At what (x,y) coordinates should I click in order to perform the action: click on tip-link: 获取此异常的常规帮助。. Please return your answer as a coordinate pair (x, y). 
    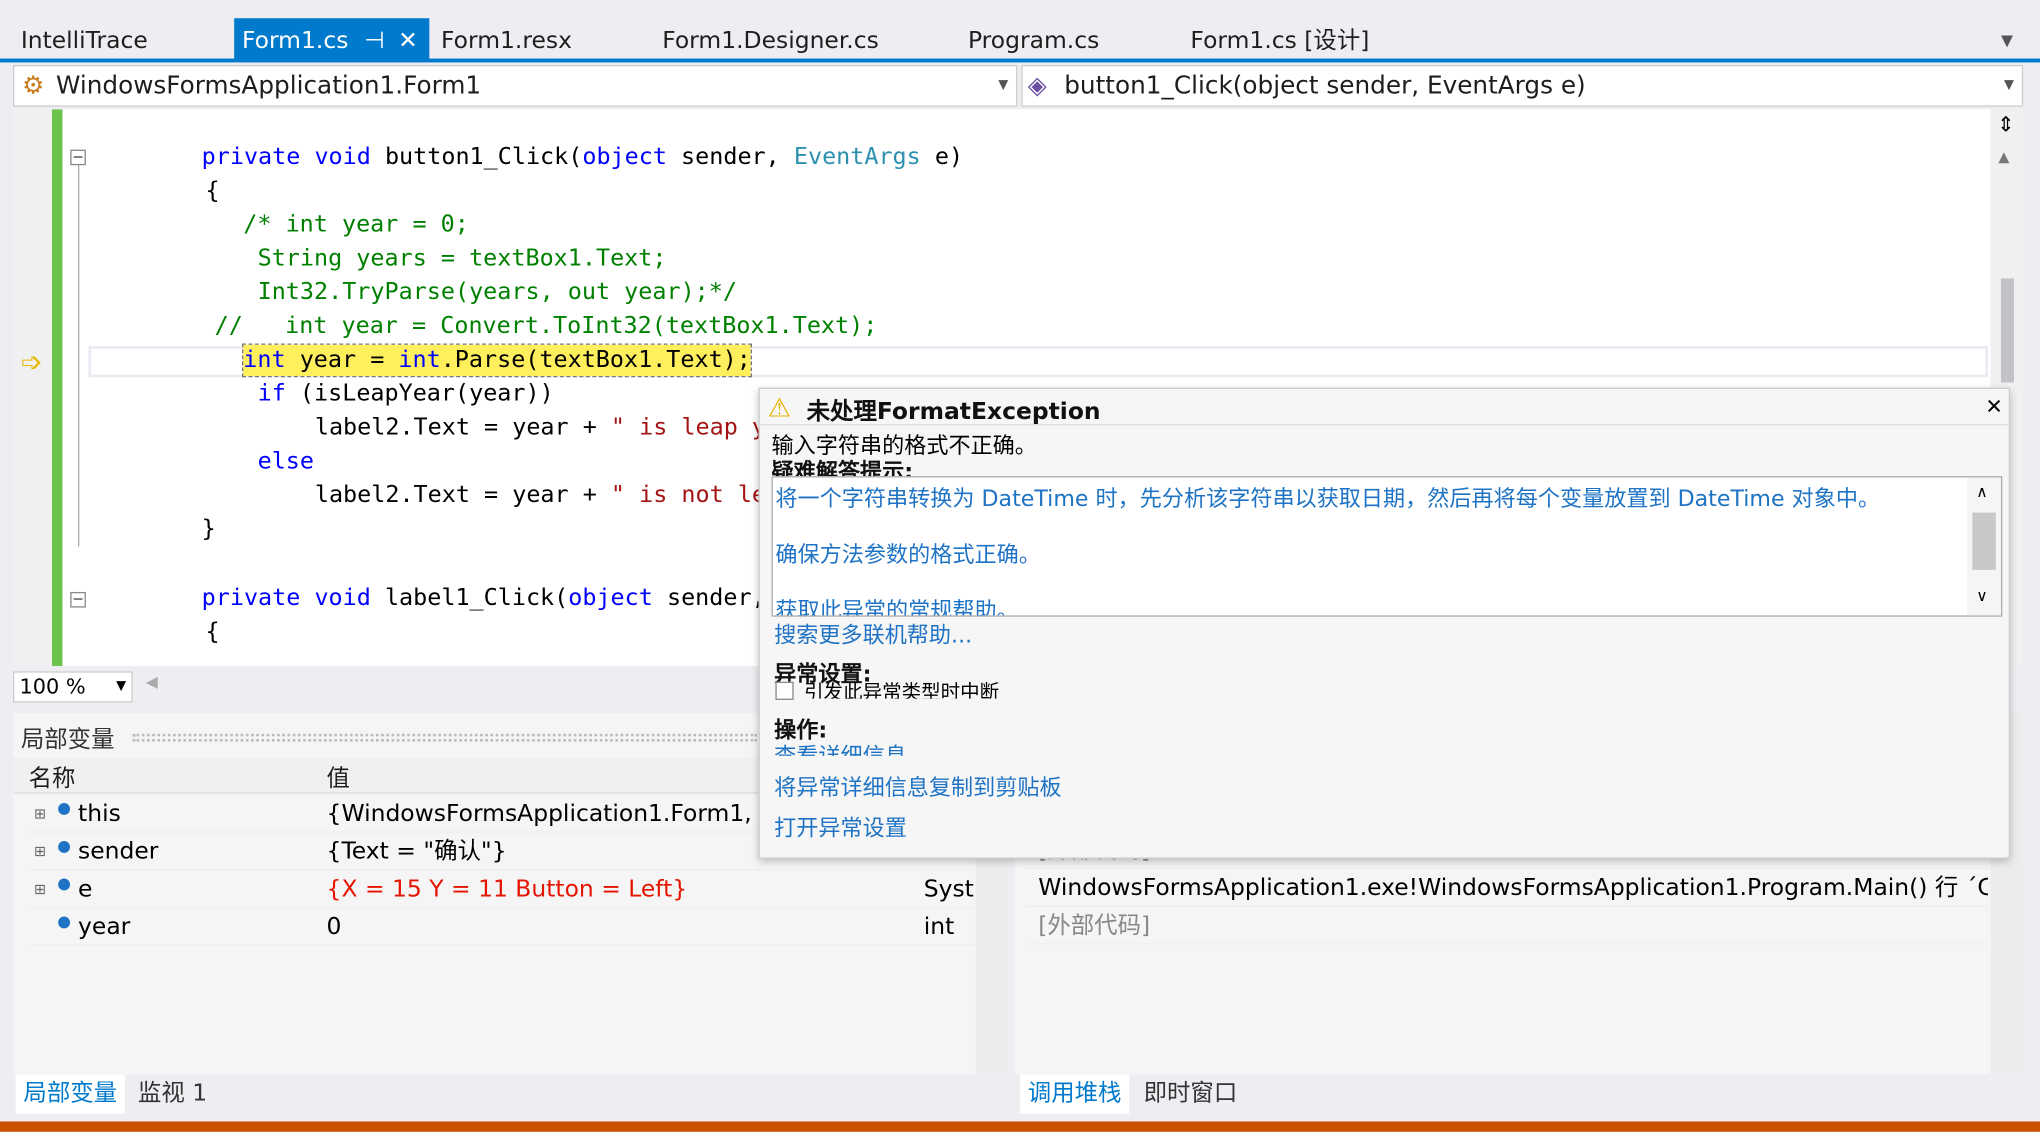
    Looking at the image, I should click on (896, 603).